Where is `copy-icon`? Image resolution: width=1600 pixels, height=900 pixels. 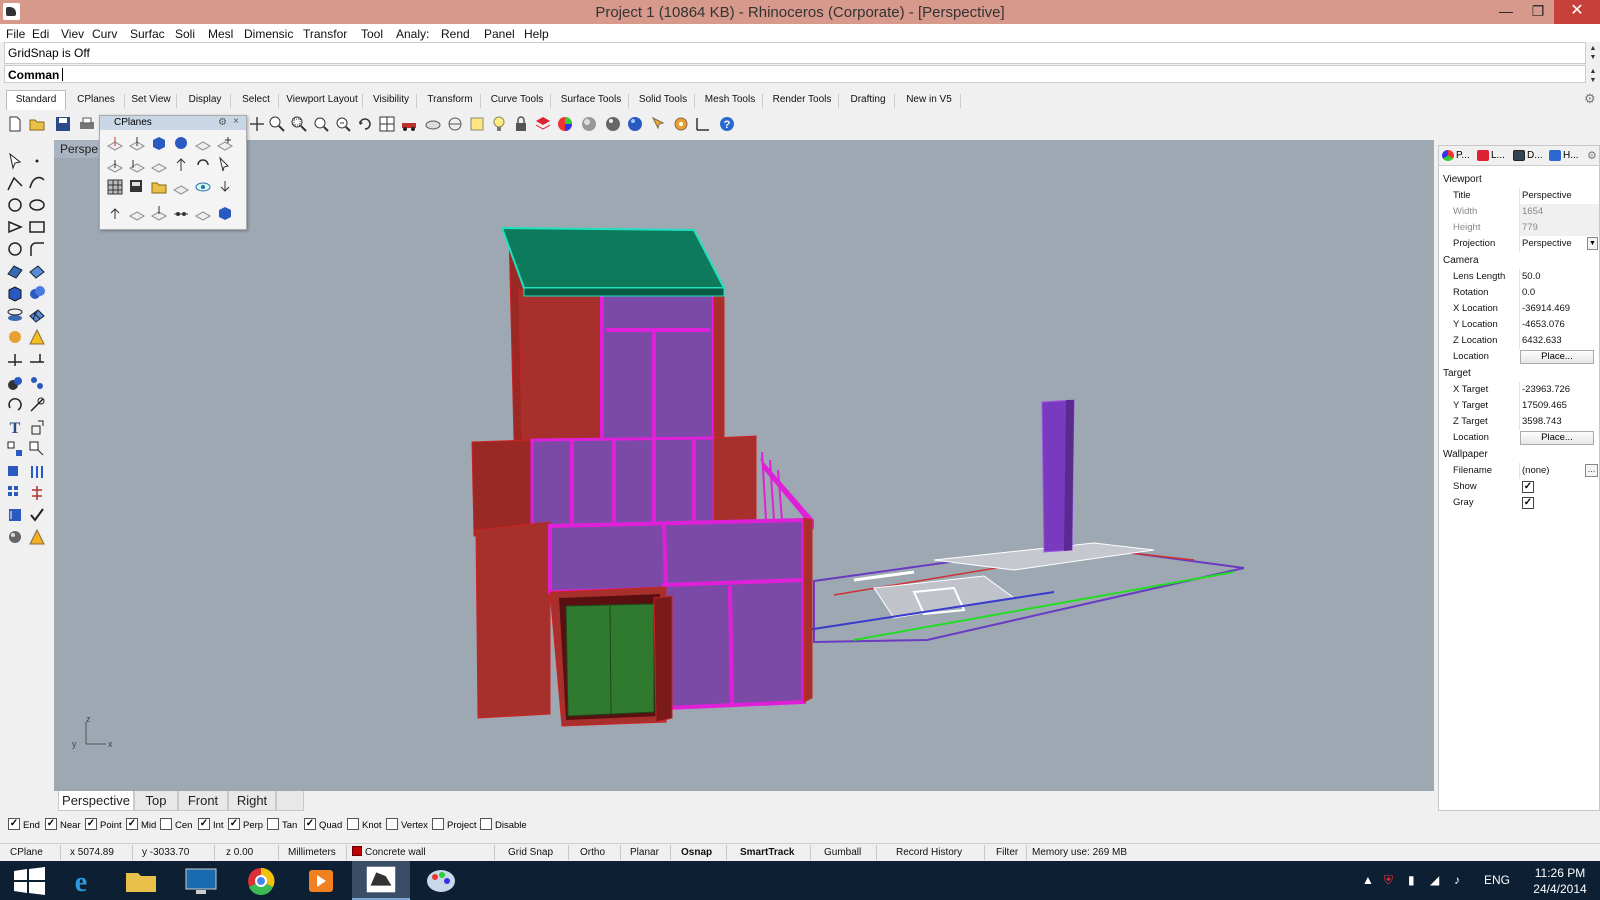 copy-icon is located at coordinates (37, 449).